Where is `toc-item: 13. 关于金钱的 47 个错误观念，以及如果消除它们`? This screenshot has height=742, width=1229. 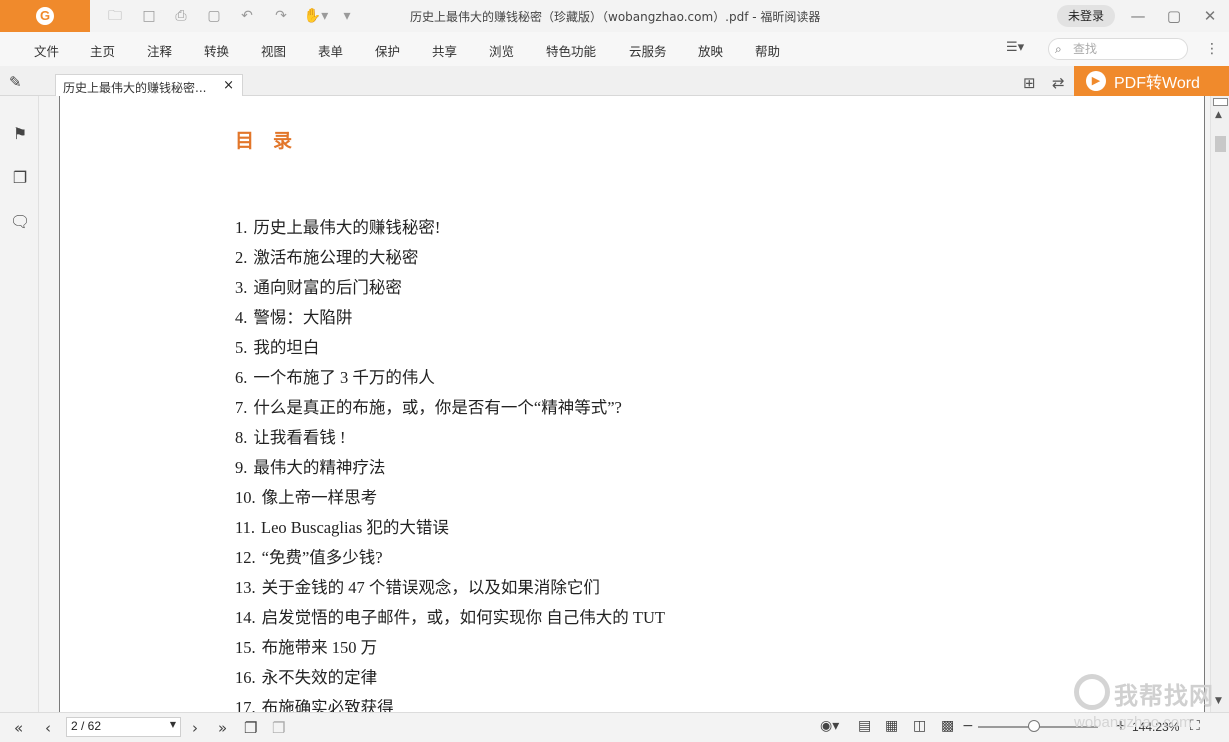 toc-item: 13. 关于金钱的 47 个错误观念，以及如果消除它们 is located at coordinates (450, 588).